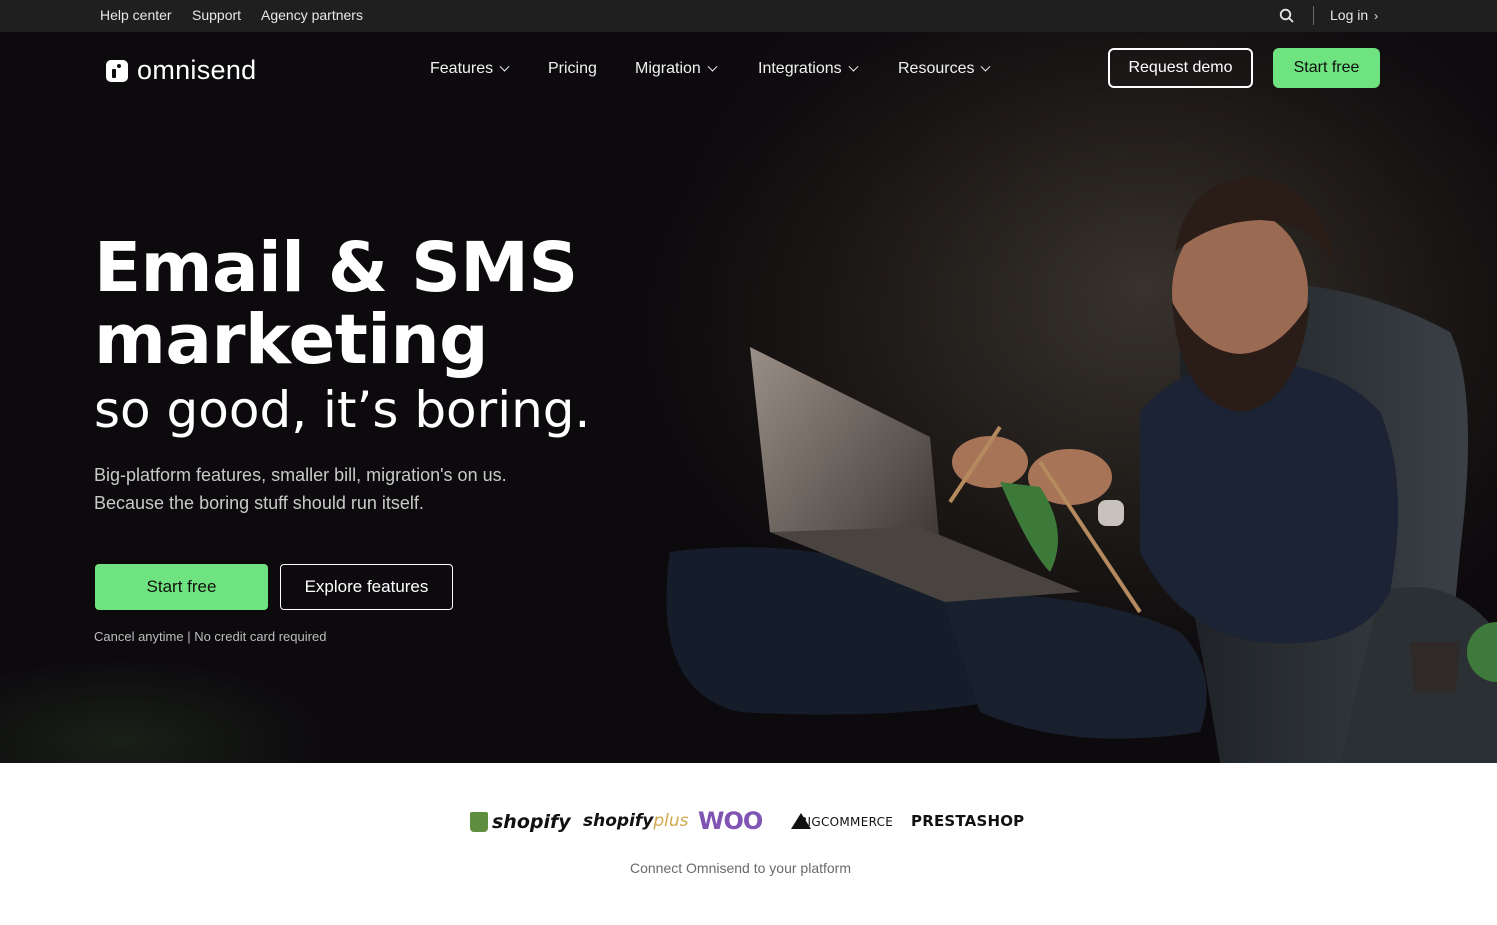 The image size is (1497, 925). I want to click on nav-pricing: Pricing, so click(572, 69).